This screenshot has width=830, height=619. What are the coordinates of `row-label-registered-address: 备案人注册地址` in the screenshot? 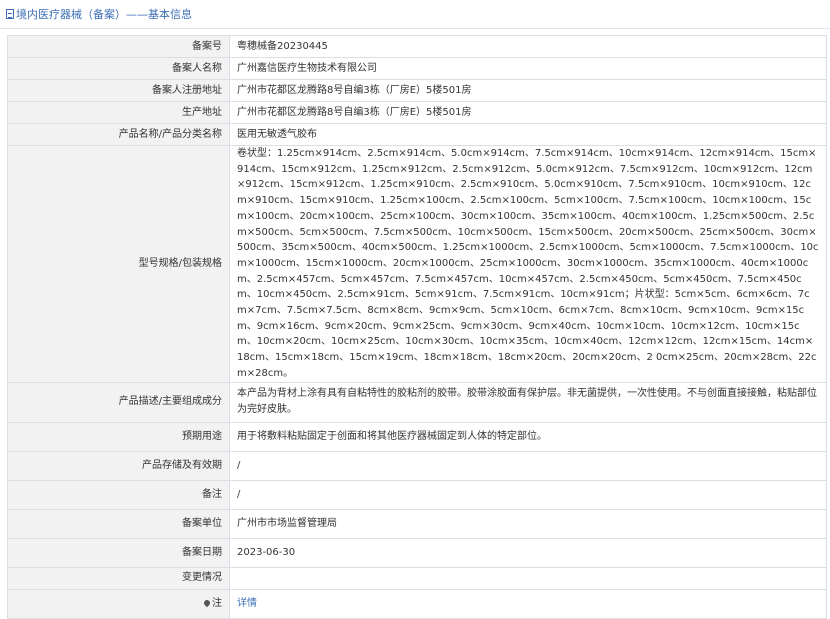 It's located at (118, 90).